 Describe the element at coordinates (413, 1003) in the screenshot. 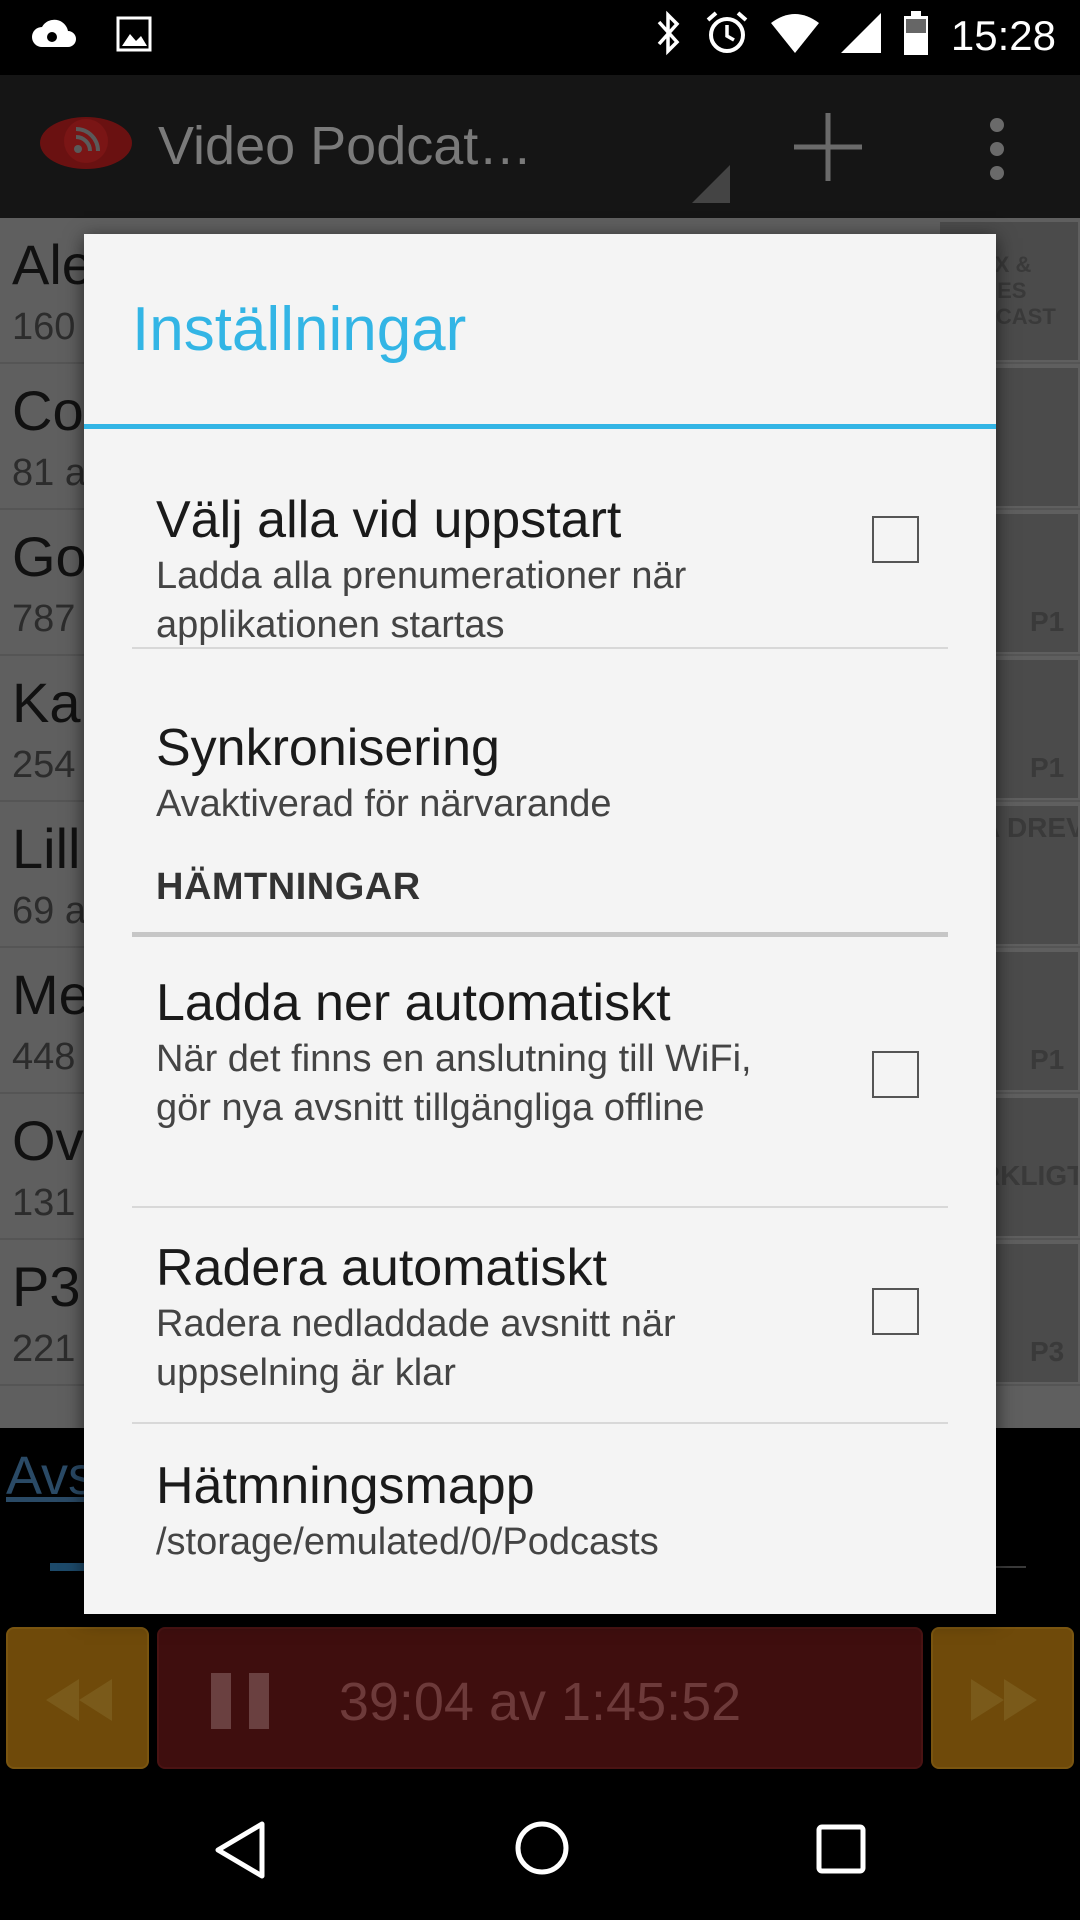

I see `pref-title: Ladda ner automatiskt` at that location.